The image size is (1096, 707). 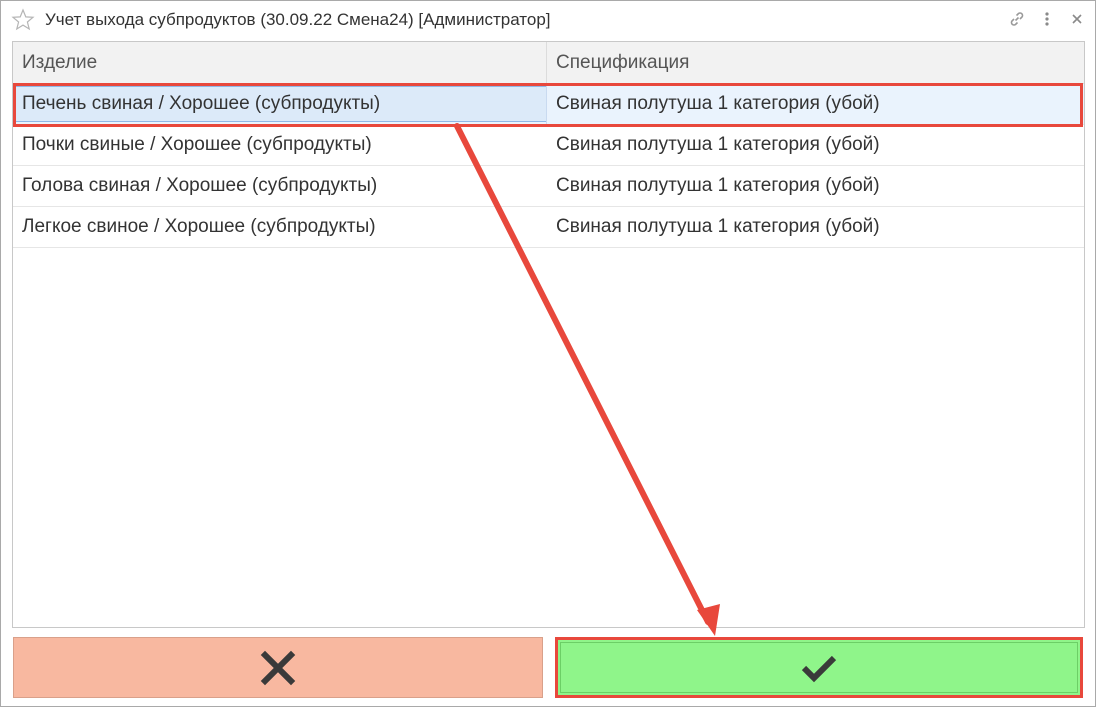 What do you see at coordinates (23, 20) in the screenshot?
I see `star-icon` at bounding box center [23, 20].